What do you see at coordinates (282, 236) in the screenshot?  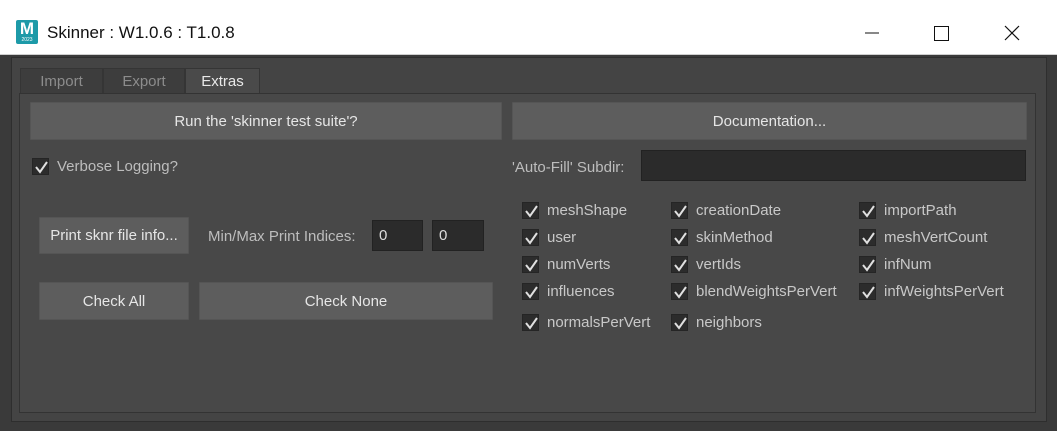 I see `minmax-indices-label: Min/Max Print Indices:` at bounding box center [282, 236].